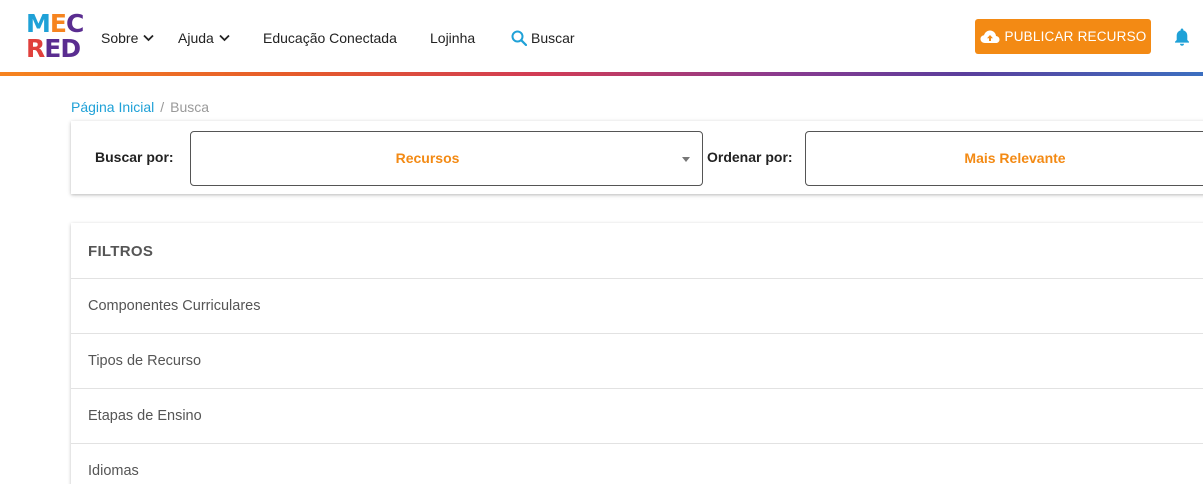 The width and height of the screenshot is (1203, 484). Describe the element at coordinates (1182, 37) in the screenshot. I see `bell-icon` at that location.